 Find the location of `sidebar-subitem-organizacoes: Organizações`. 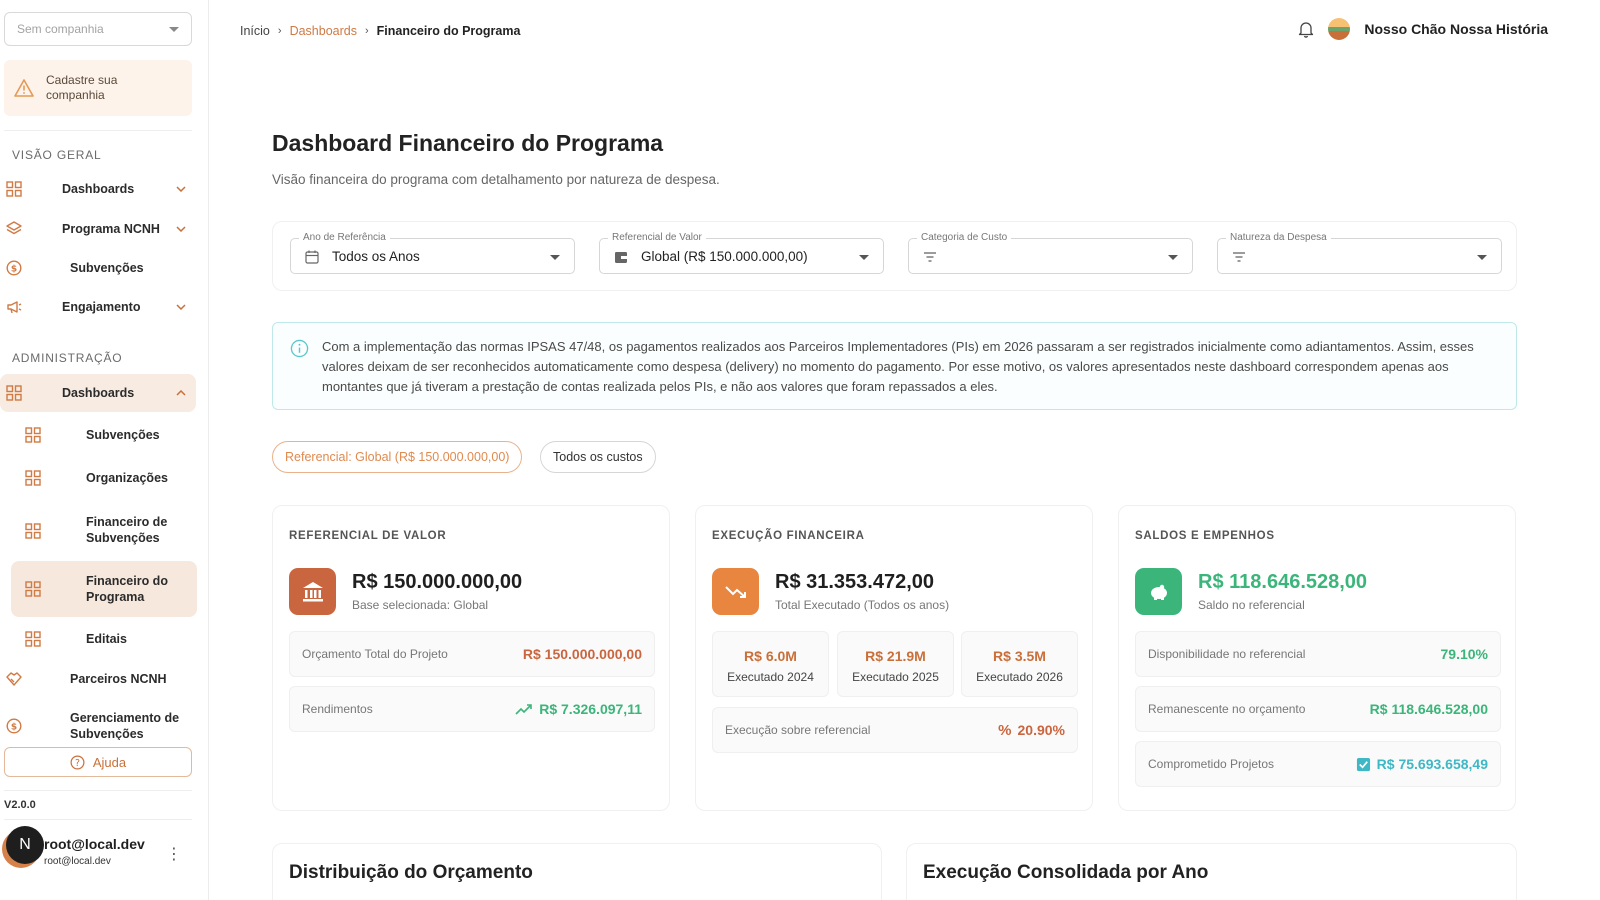

sidebar-subitem-organizacoes: Organizações is located at coordinates (104, 479).